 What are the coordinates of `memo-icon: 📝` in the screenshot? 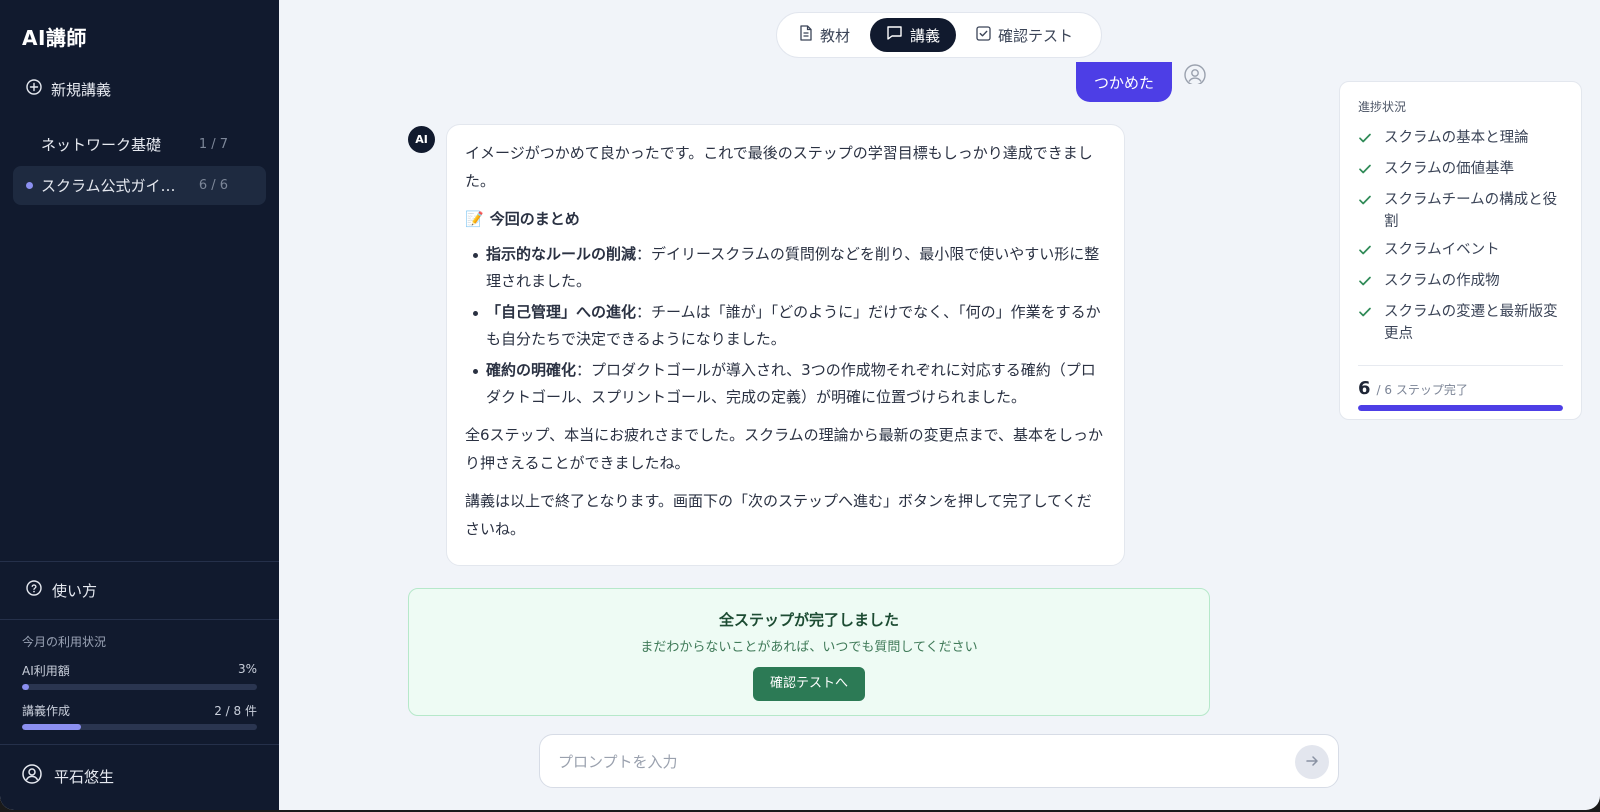 It's located at (474, 219).